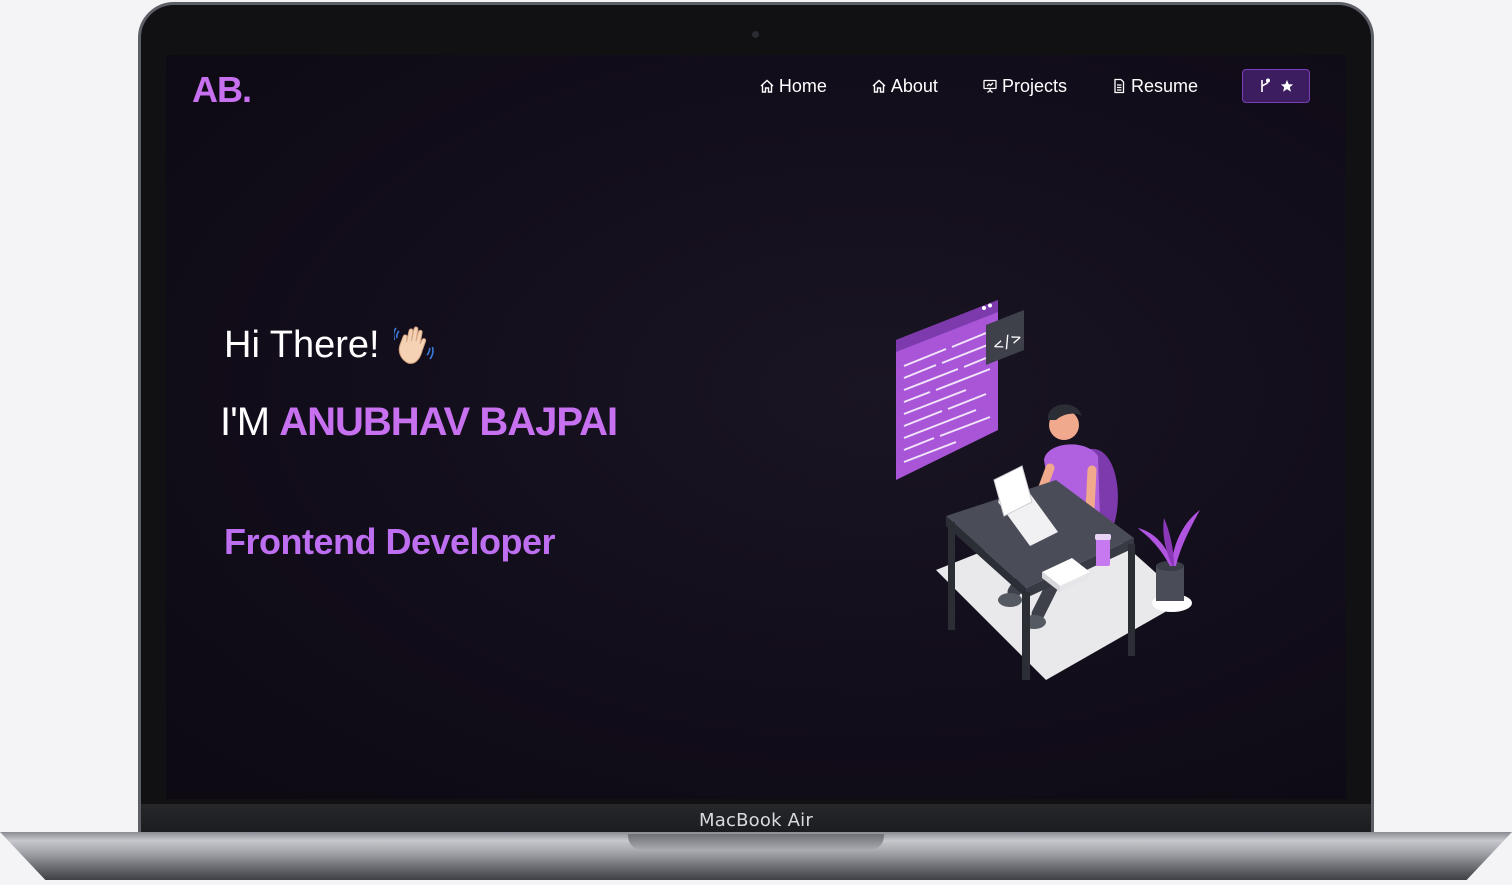  I want to click on top-navigation: Home About Projects Resume, so click(1034, 86).